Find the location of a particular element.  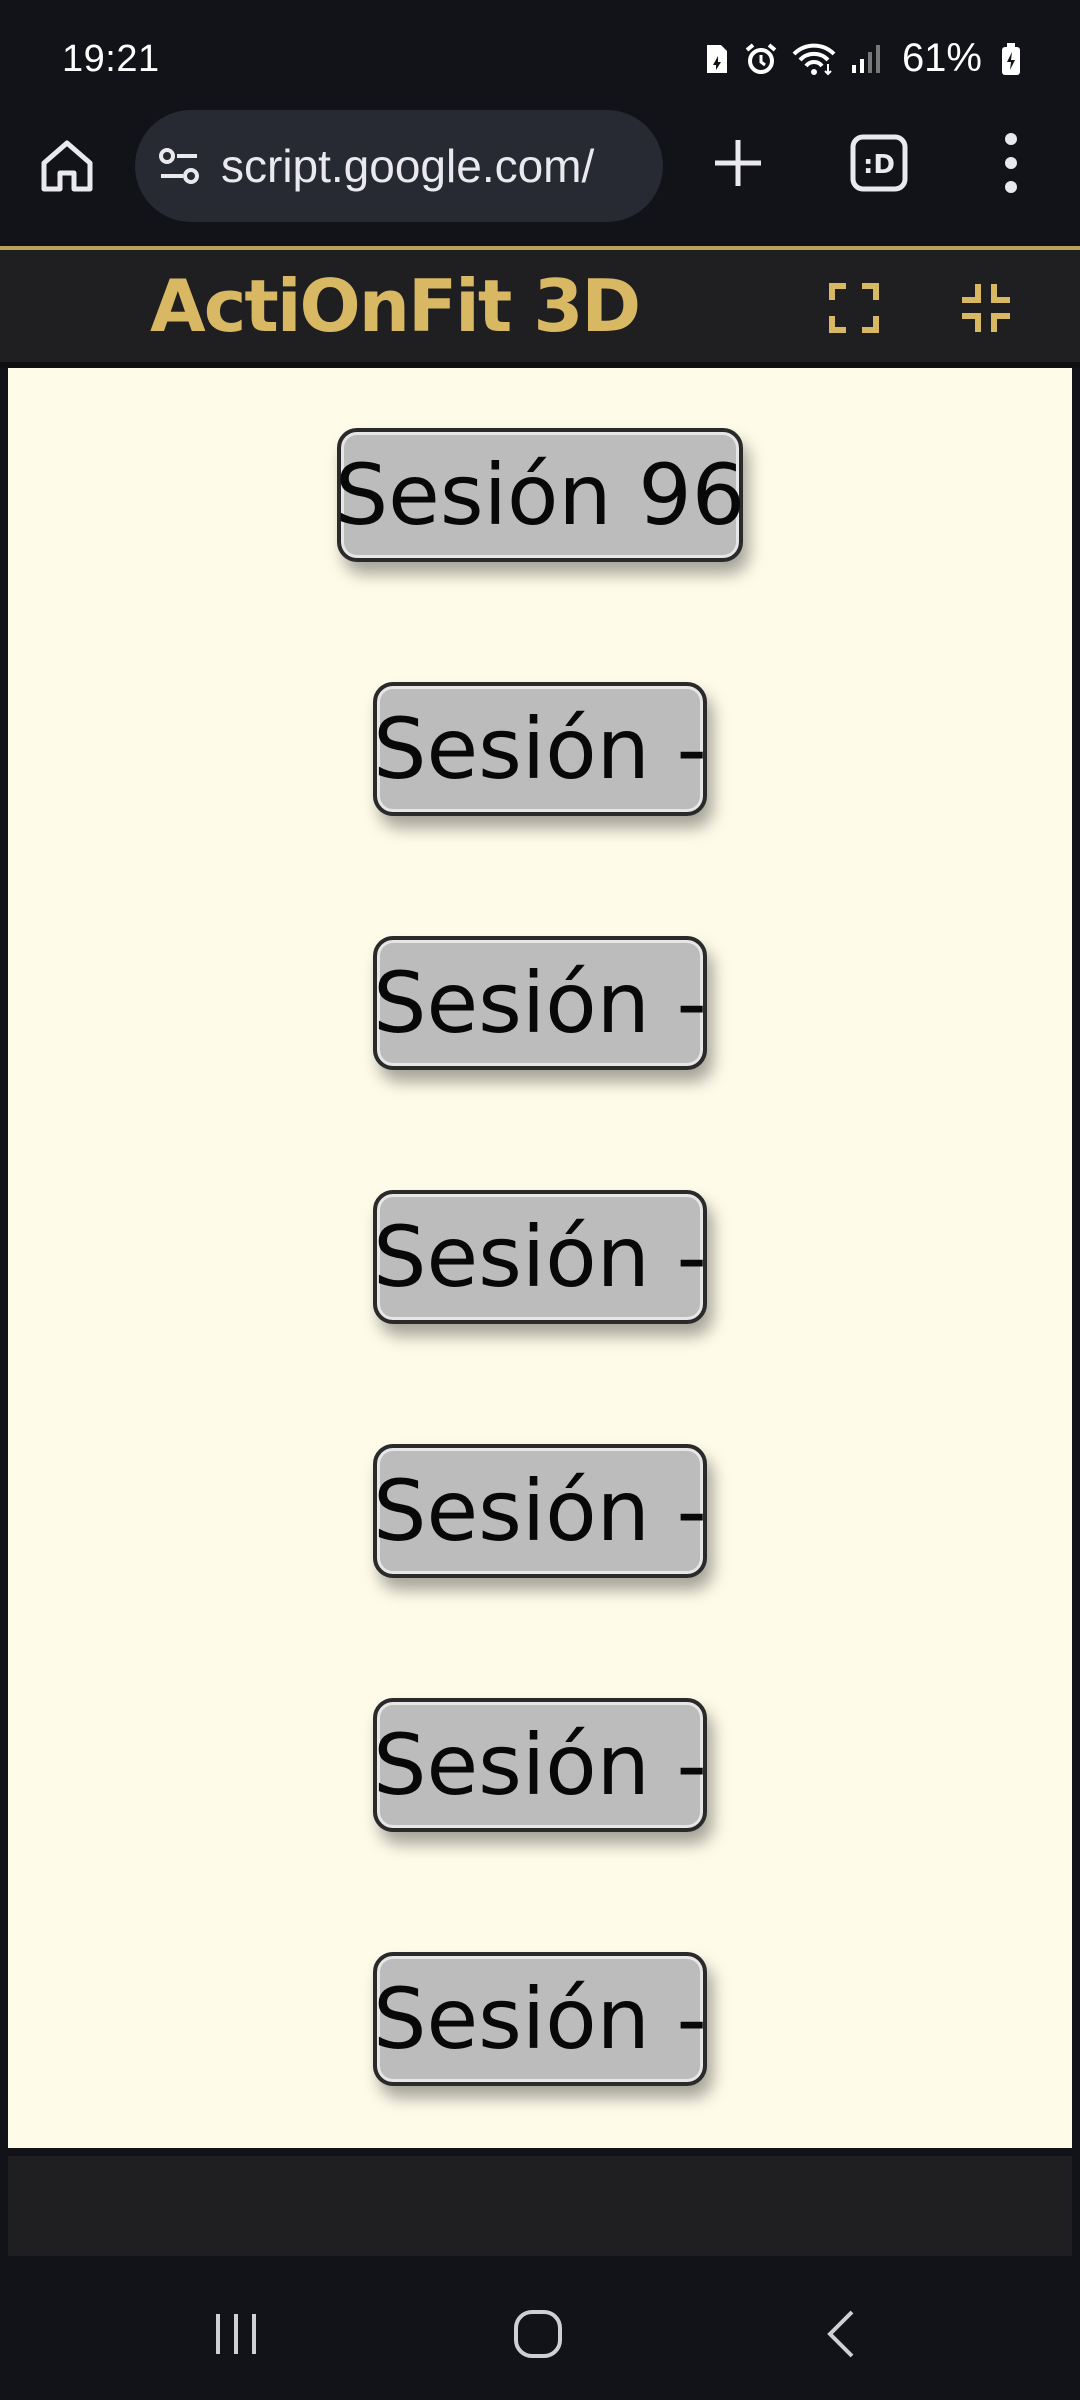

tab-switcher-button: :D is located at coordinates (879, 163).